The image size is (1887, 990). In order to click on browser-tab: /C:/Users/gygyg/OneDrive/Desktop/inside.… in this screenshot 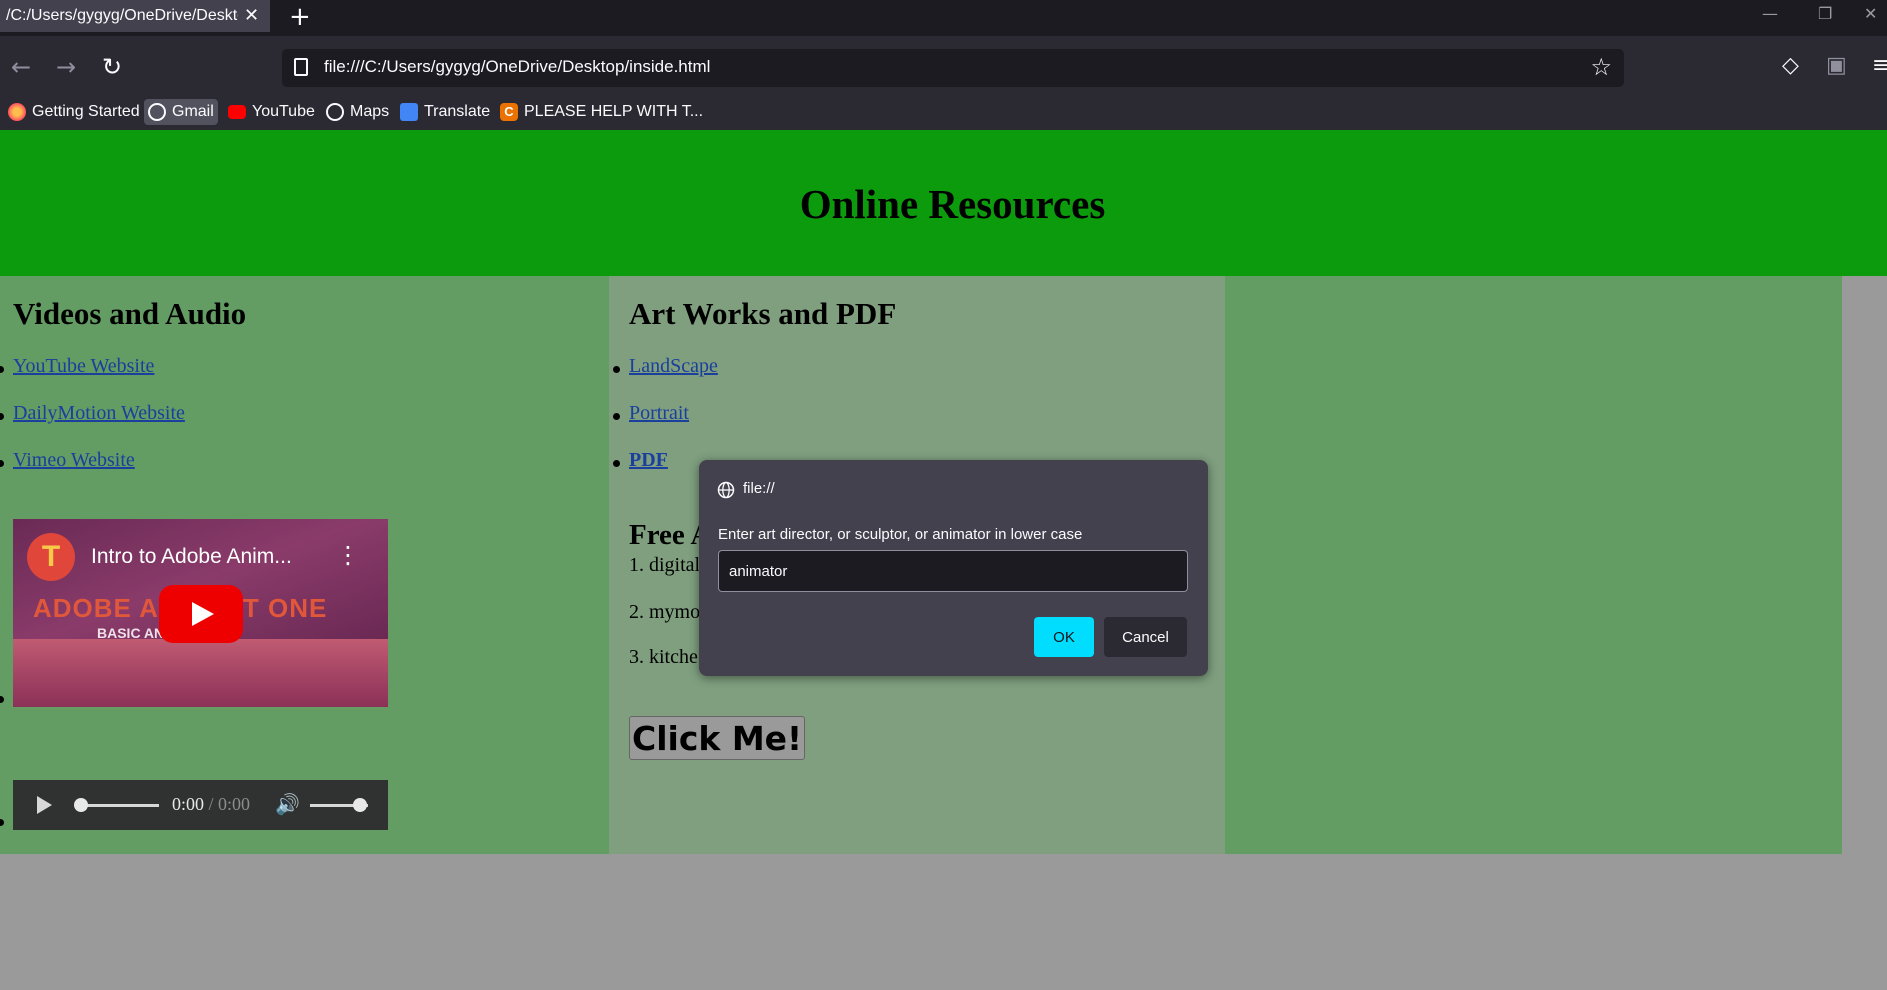, I will do `click(135, 16)`.